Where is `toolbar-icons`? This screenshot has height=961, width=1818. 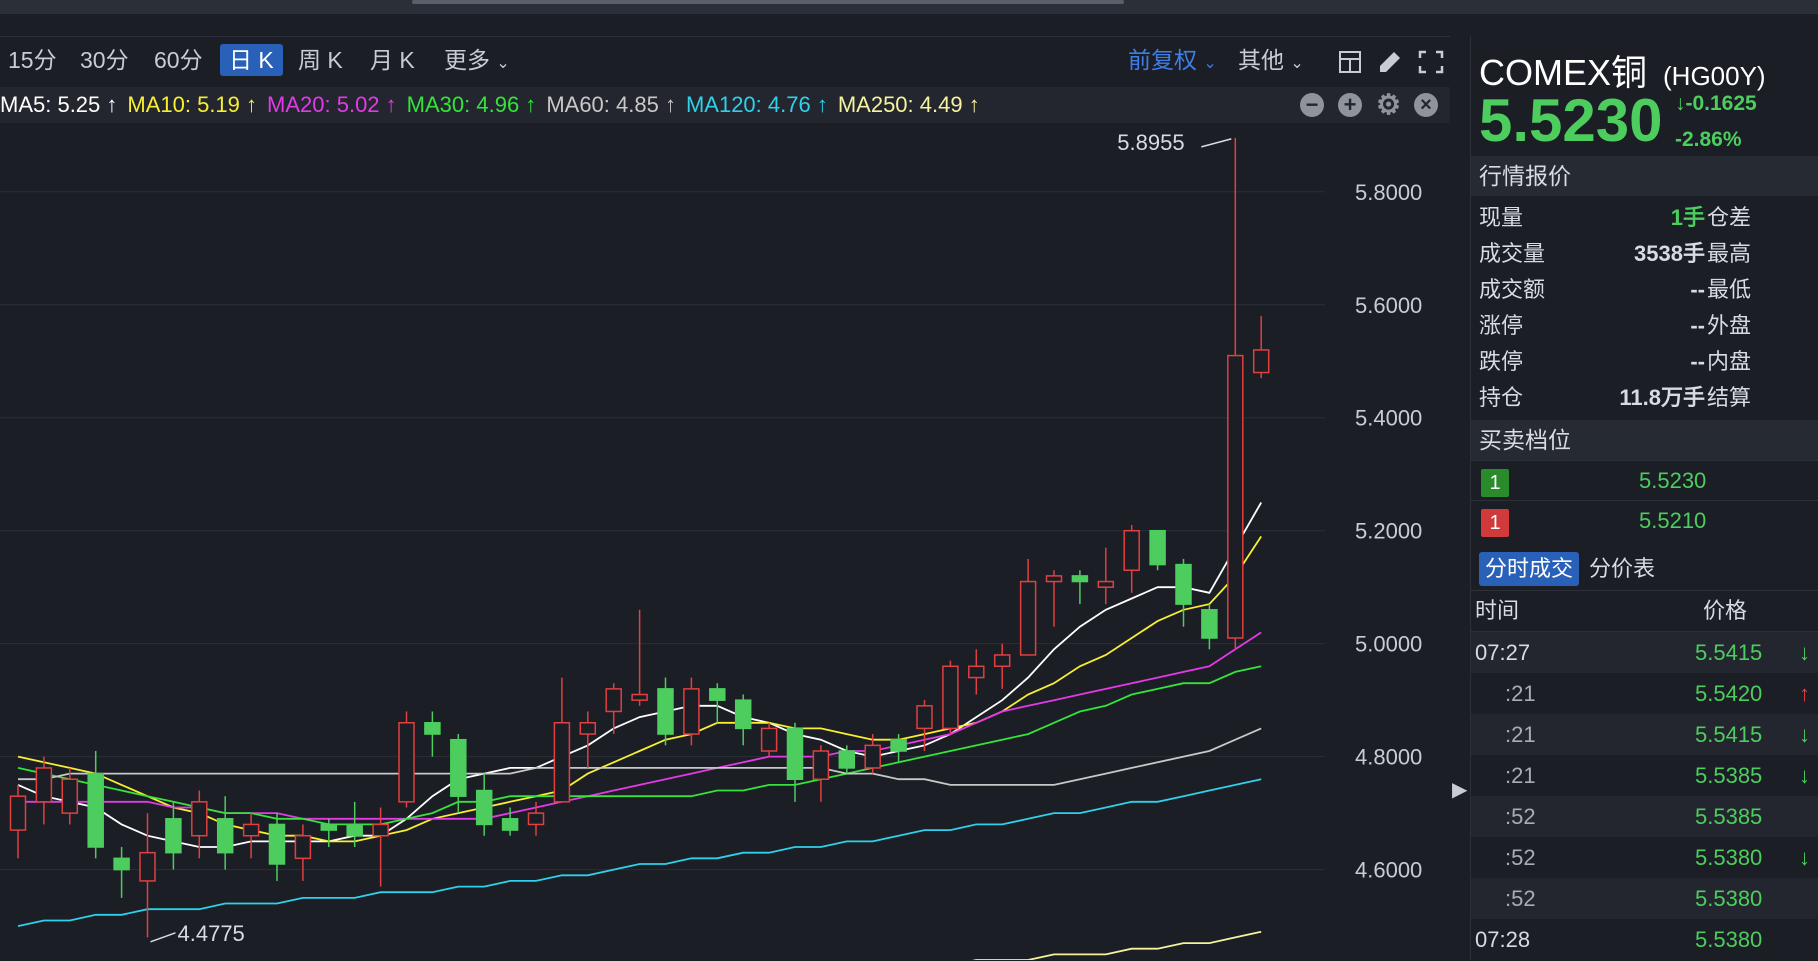
toolbar-icons is located at coordinates (1391, 62).